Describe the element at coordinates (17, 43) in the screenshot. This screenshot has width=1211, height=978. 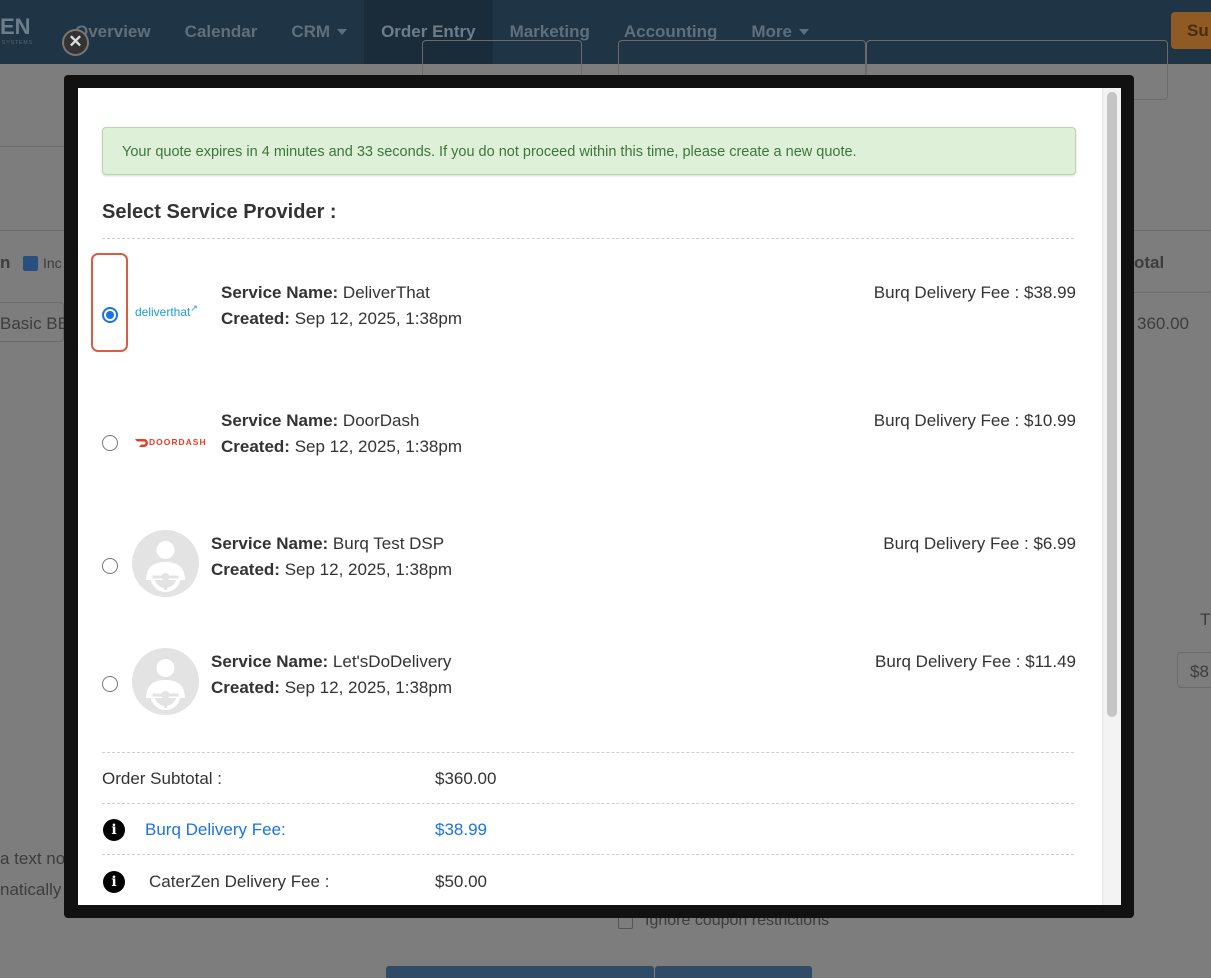
I see `brand-subtext: SYSTEMS` at that location.